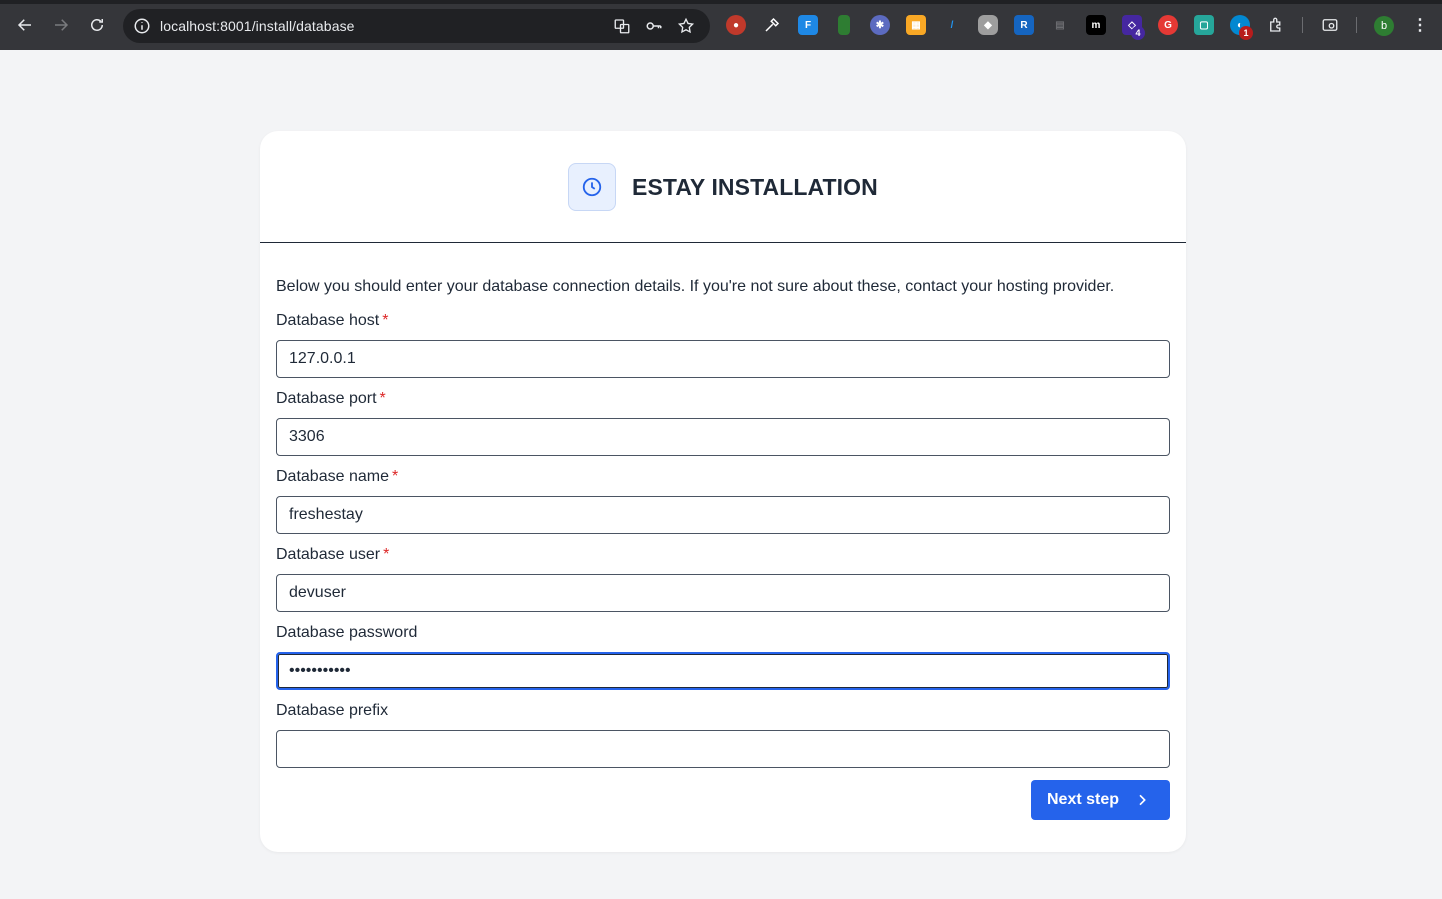 Image resolution: width=1442 pixels, height=899 pixels. What do you see at coordinates (331, 398) in the screenshot?
I see `database-port-label: Database port *` at bounding box center [331, 398].